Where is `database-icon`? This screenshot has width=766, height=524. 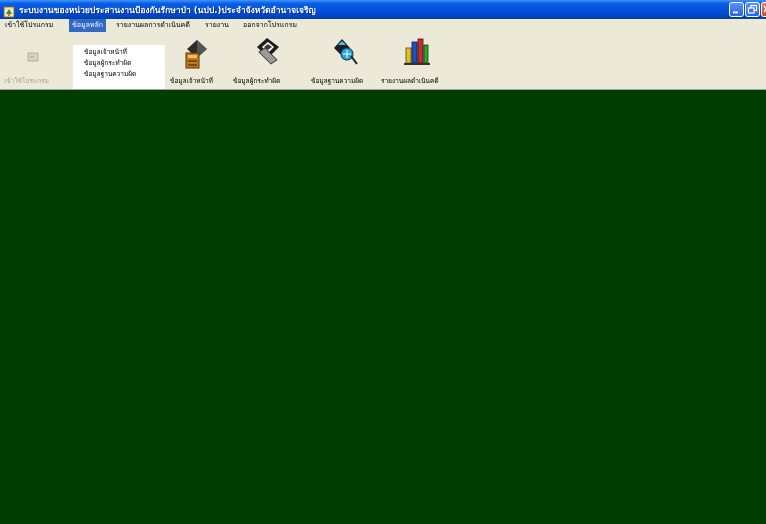 database-icon is located at coordinates (346, 52).